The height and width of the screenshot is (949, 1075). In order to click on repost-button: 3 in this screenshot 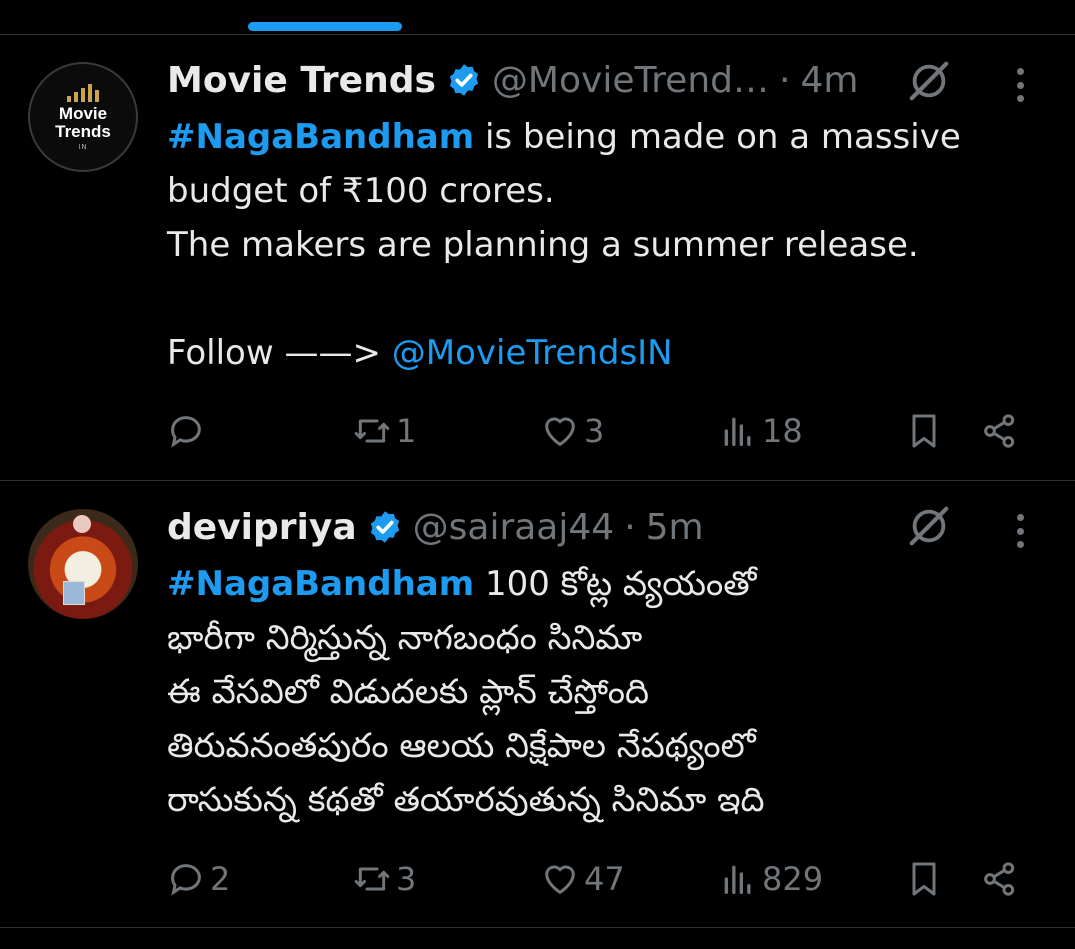, I will do `click(384, 879)`.